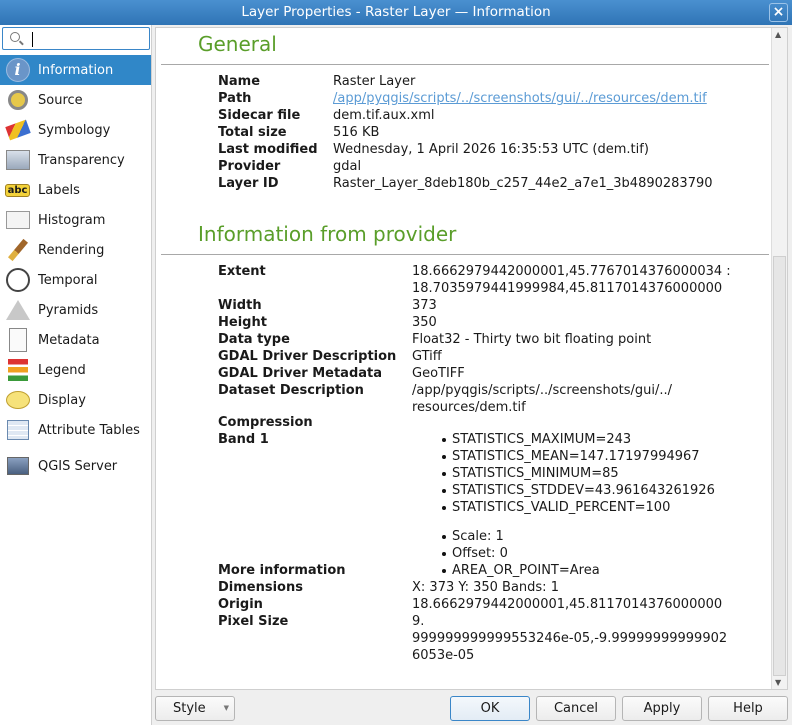 This screenshot has width=792, height=725. I want to click on sidebar-item-label: Information, so click(76, 70).